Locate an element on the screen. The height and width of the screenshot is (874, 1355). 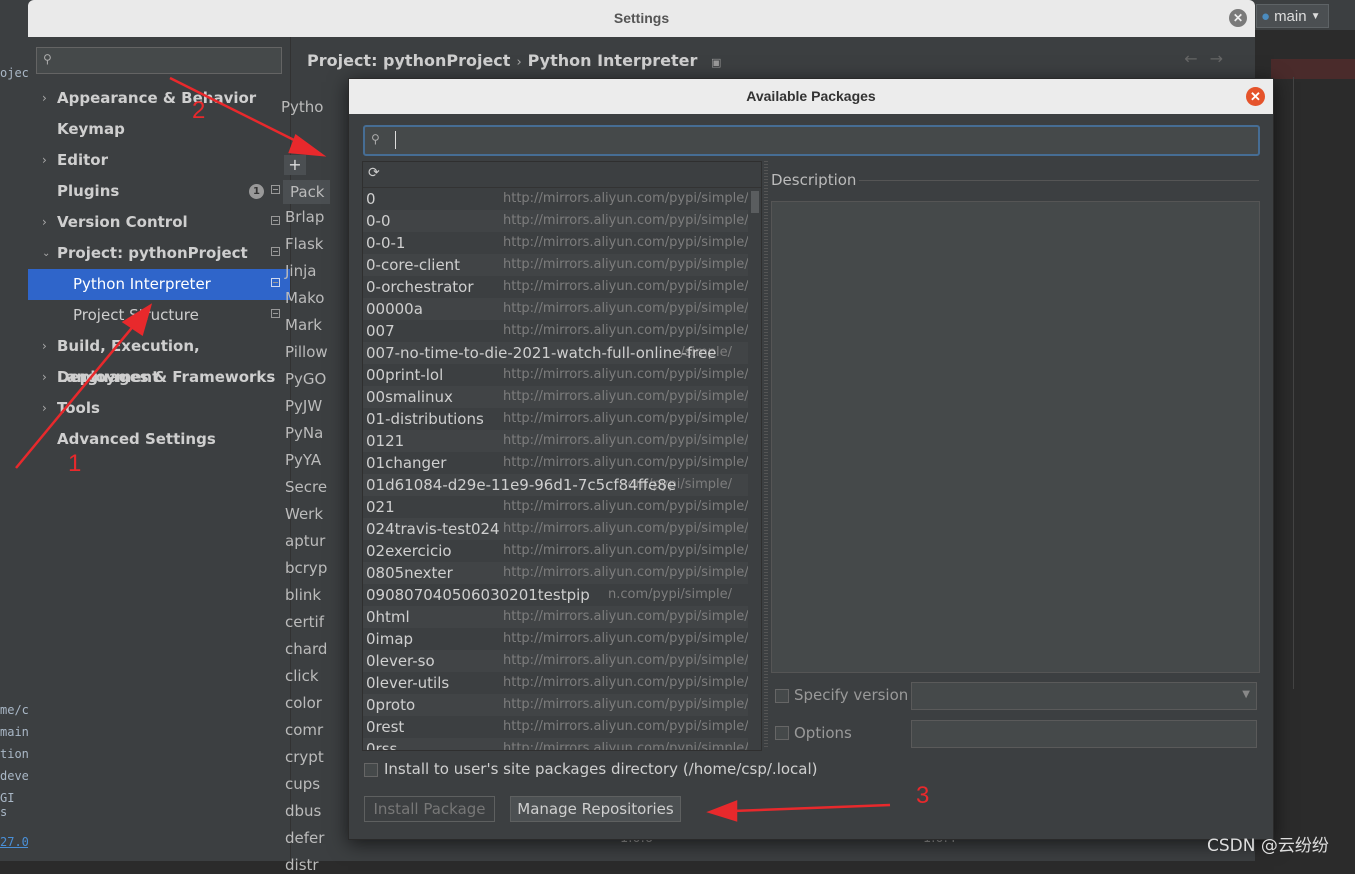
annotation-number-1: 1 is located at coordinates (75, 463).